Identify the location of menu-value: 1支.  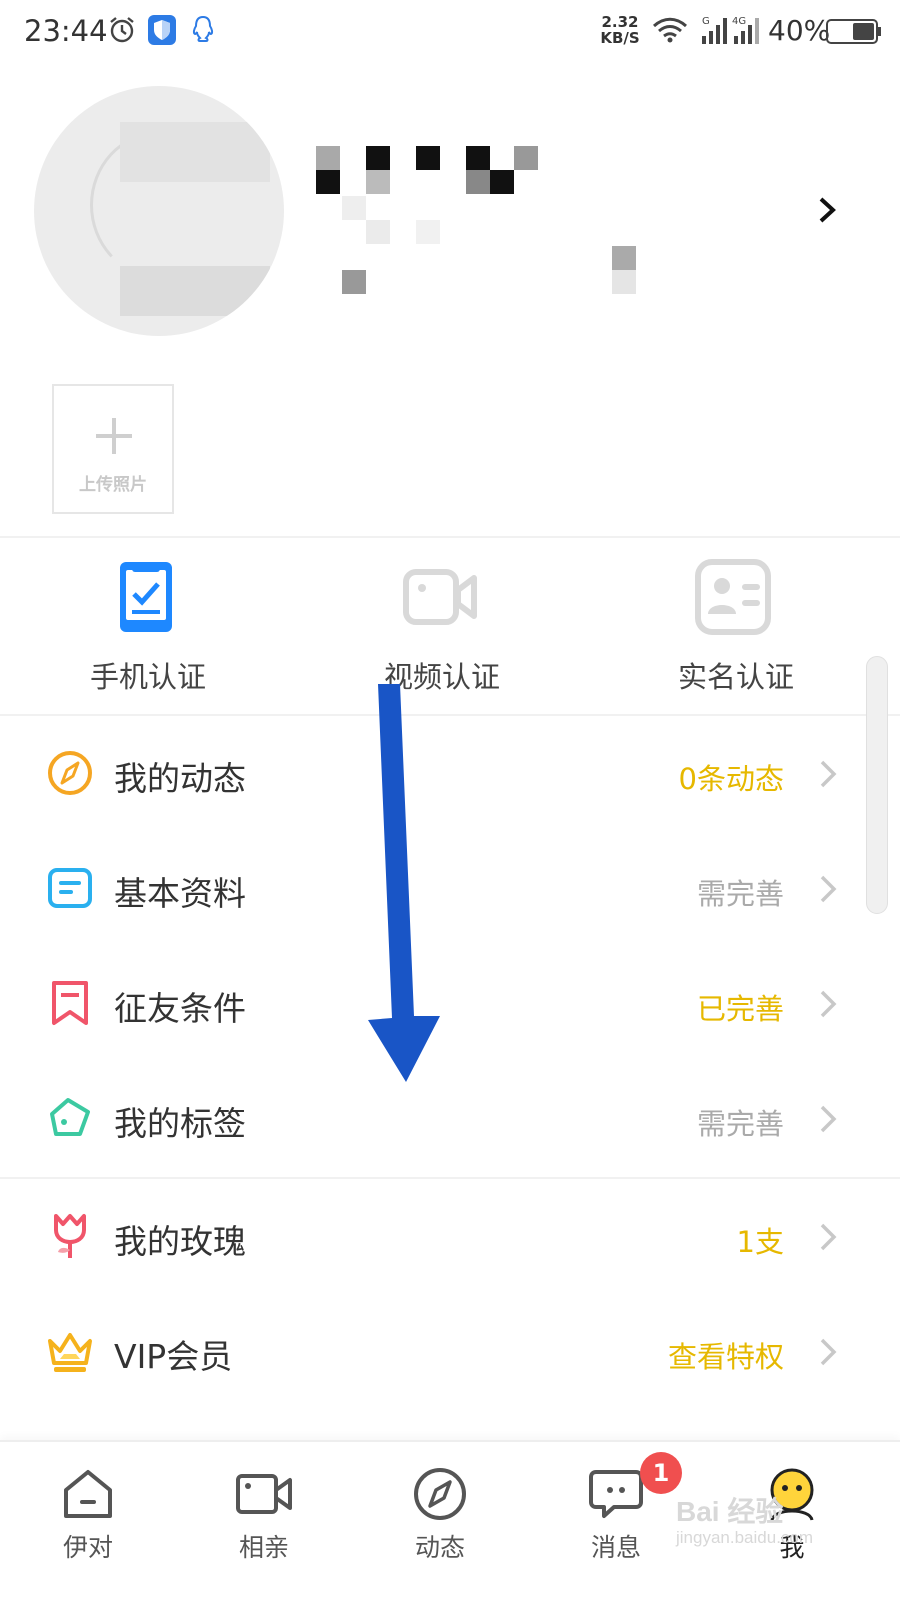
(760, 1242).